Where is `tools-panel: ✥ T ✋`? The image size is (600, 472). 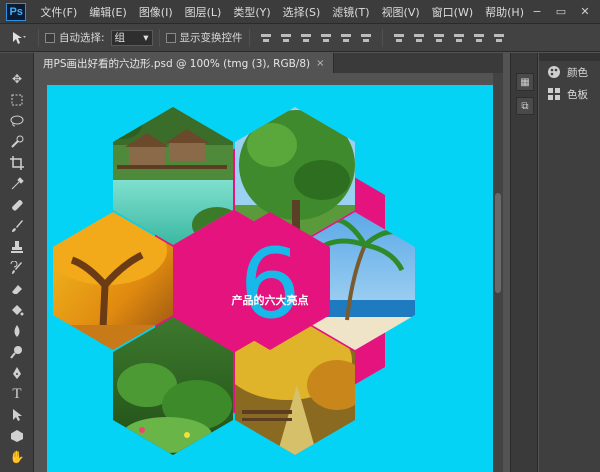 tools-panel: ✥ T ✋ is located at coordinates (17, 262).